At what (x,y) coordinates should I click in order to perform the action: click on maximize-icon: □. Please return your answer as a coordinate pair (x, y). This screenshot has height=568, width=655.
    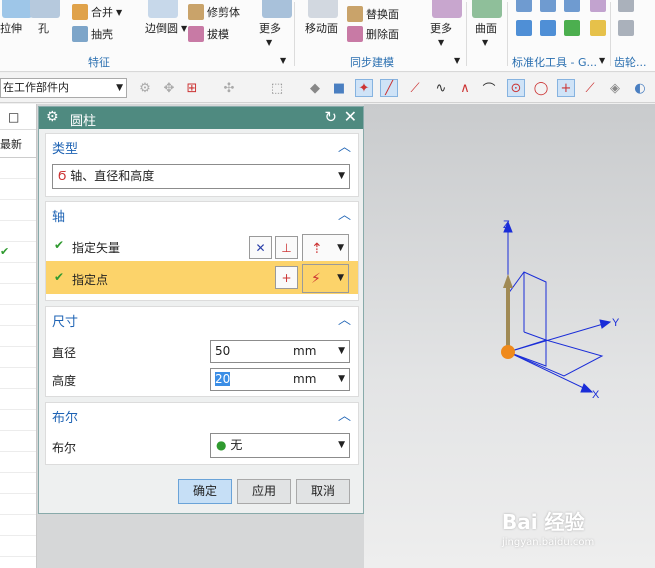
    Looking at the image, I should click on (13, 117).